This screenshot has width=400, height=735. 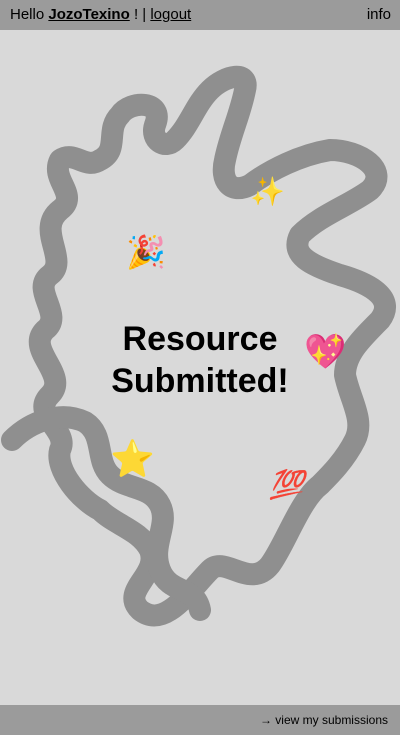 What do you see at coordinates (200, 360) in the screenshot?
I see `success-headline: Resource Submitted!` at bounding box center [200, 360].